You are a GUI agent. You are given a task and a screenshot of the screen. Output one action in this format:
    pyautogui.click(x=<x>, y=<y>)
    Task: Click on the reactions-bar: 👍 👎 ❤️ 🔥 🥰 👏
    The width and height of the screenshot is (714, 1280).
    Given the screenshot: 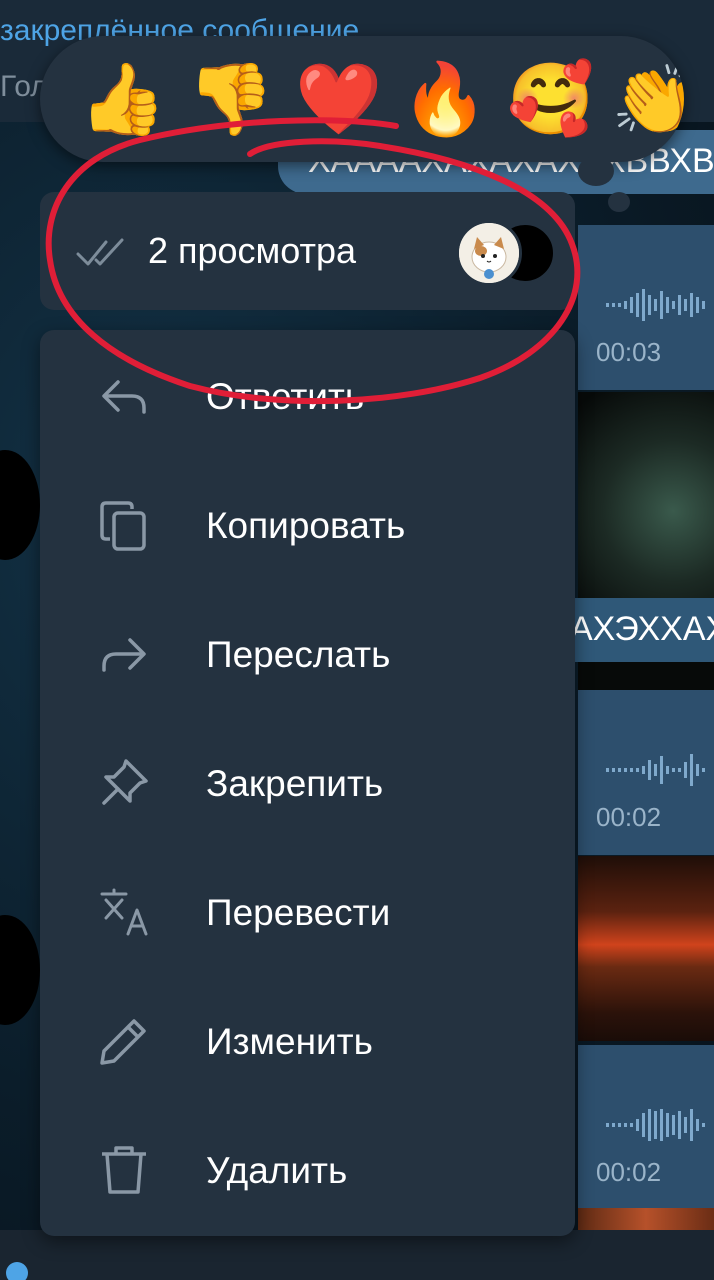 What is the action you would take?
    pyautogui.click(x=362, y=99)
    